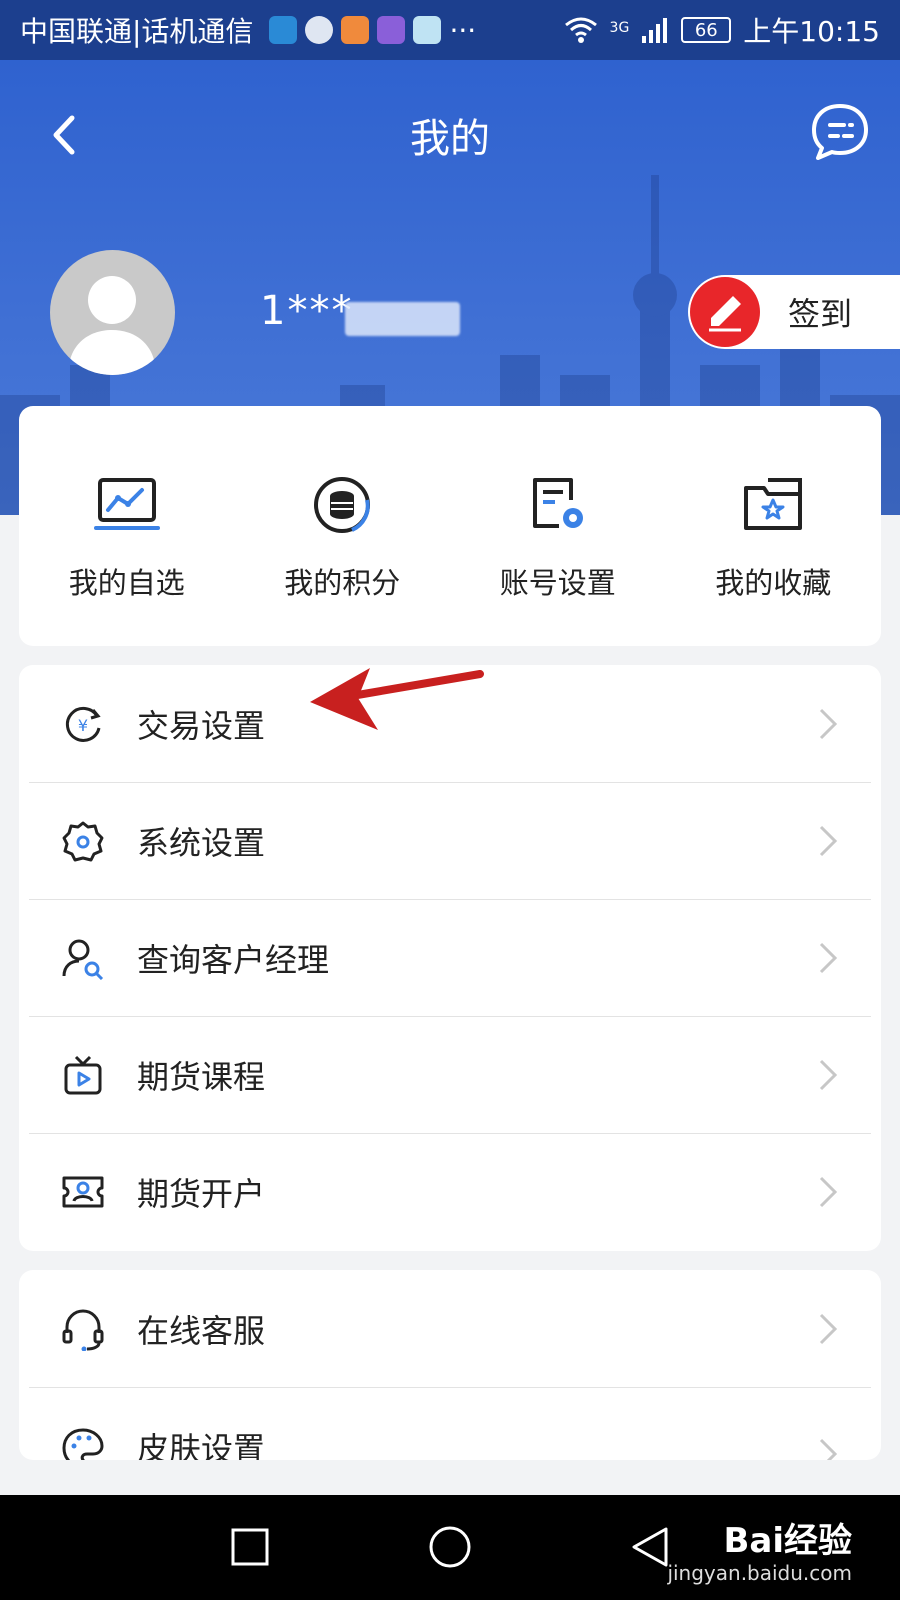  I want to click on annotation-arrow, so click(397, 699).